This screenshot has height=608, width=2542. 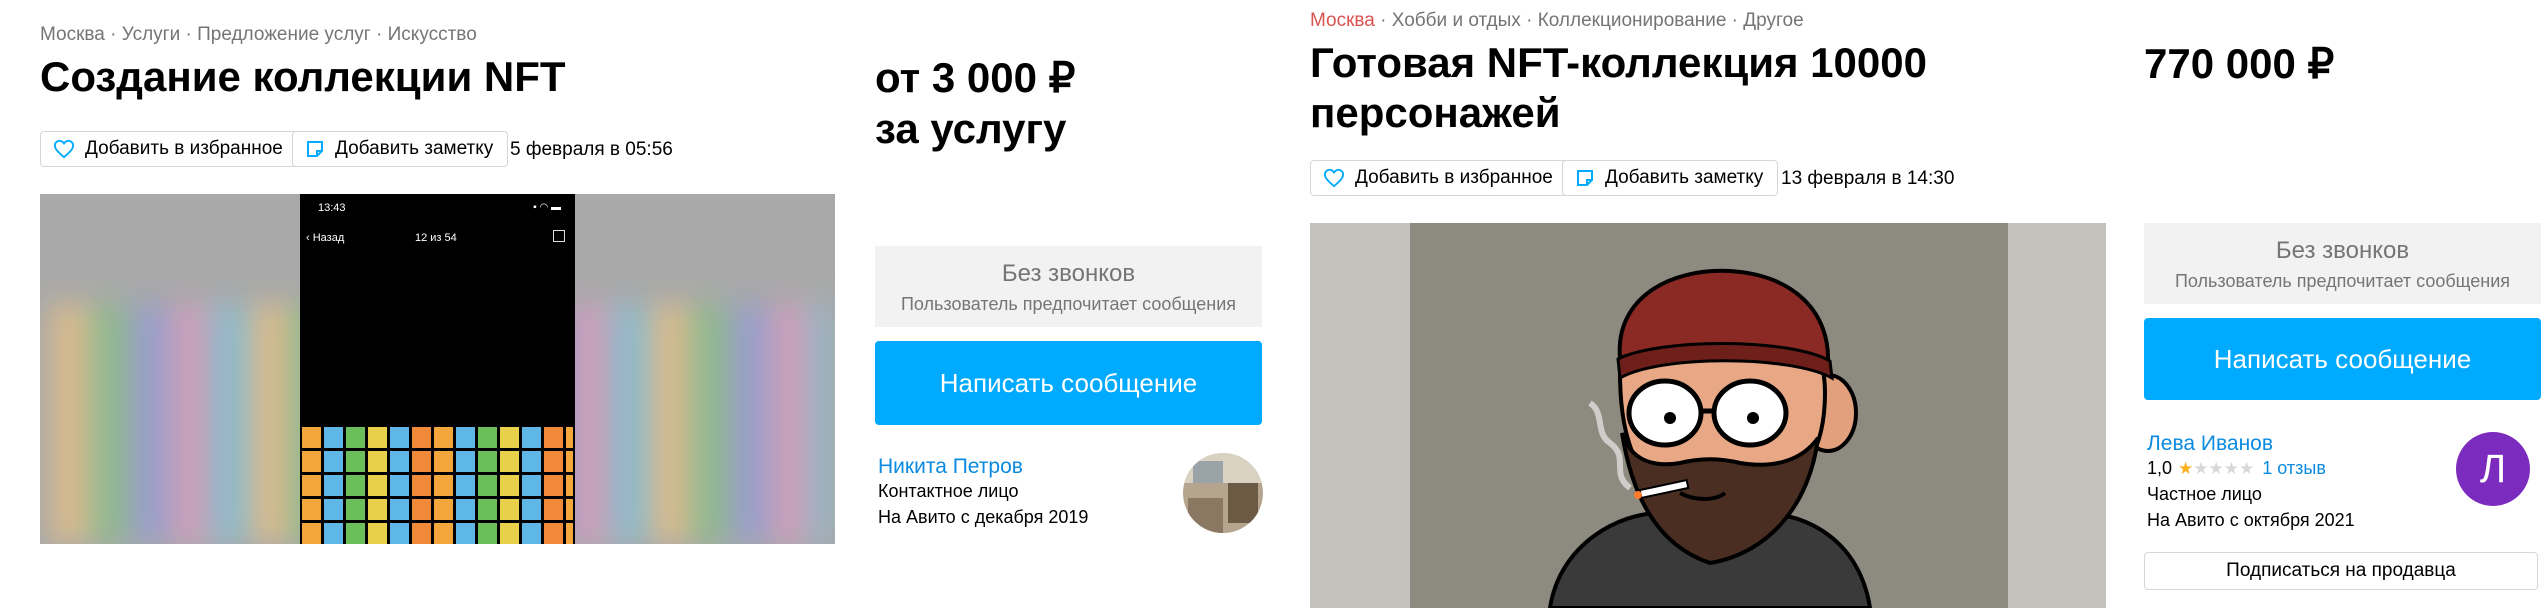 I want to click on price-amount: от 3 000 ₽, so click(x=975, y=77).